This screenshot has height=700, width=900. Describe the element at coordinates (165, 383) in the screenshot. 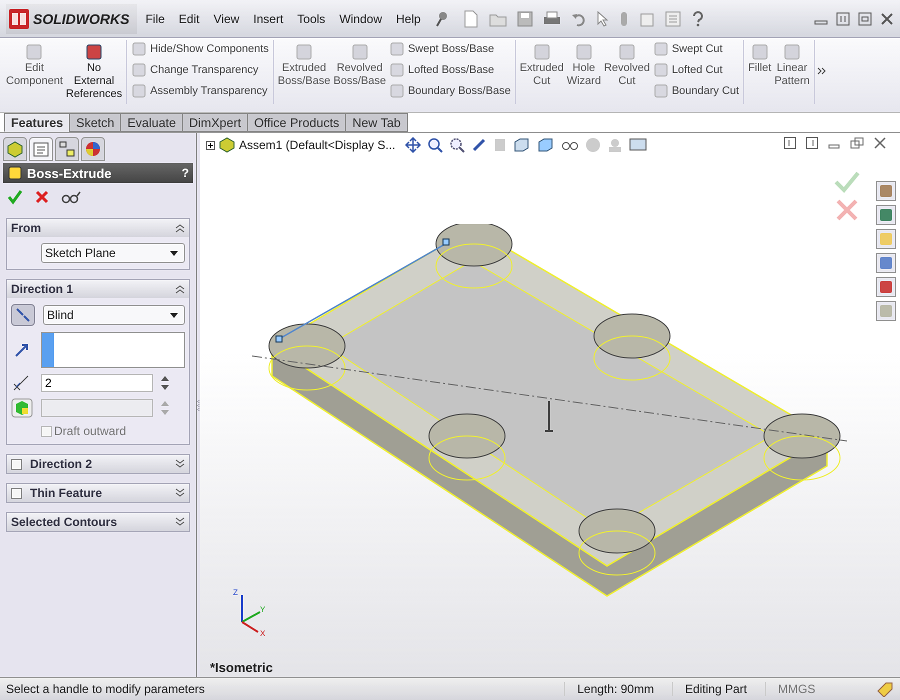

I see `spinner-icon` at that location.